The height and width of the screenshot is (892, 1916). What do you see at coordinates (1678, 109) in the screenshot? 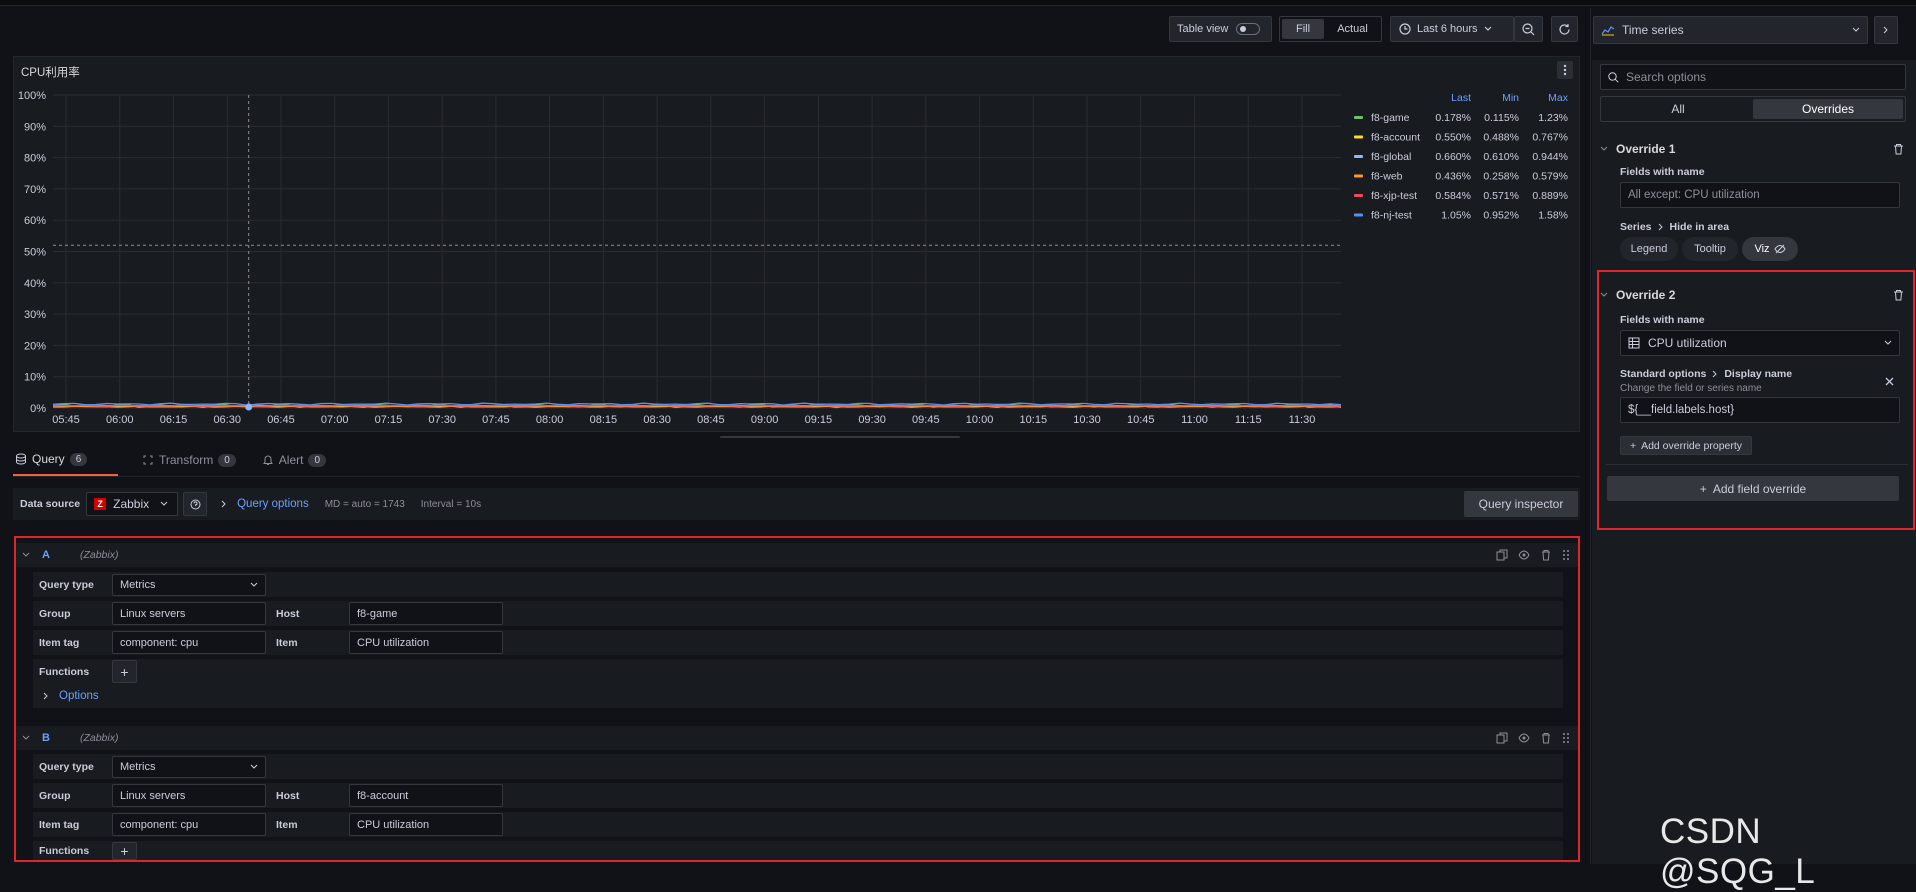
I see `tab-all: All` at bounding box center [1678, 109].